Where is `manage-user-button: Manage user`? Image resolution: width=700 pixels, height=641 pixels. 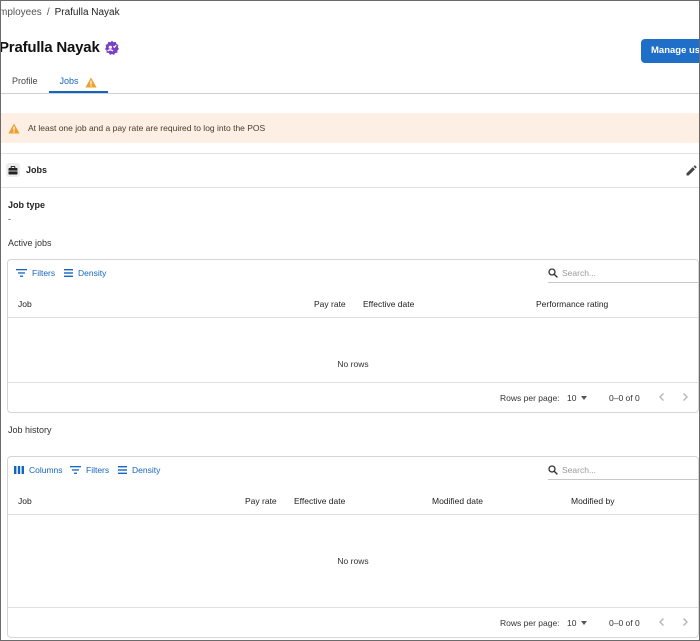 manage-user-button: Manage user is located at coordinates (670, 51).